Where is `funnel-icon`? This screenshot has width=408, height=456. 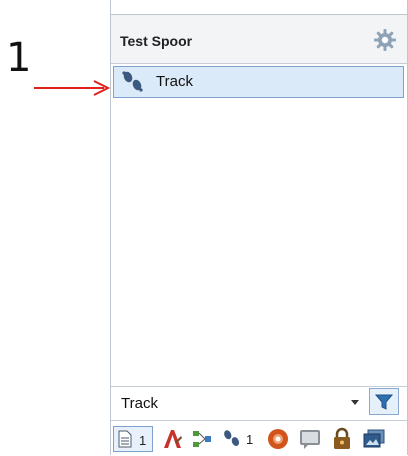
funnel-icon is located at coordinates (384, 402).